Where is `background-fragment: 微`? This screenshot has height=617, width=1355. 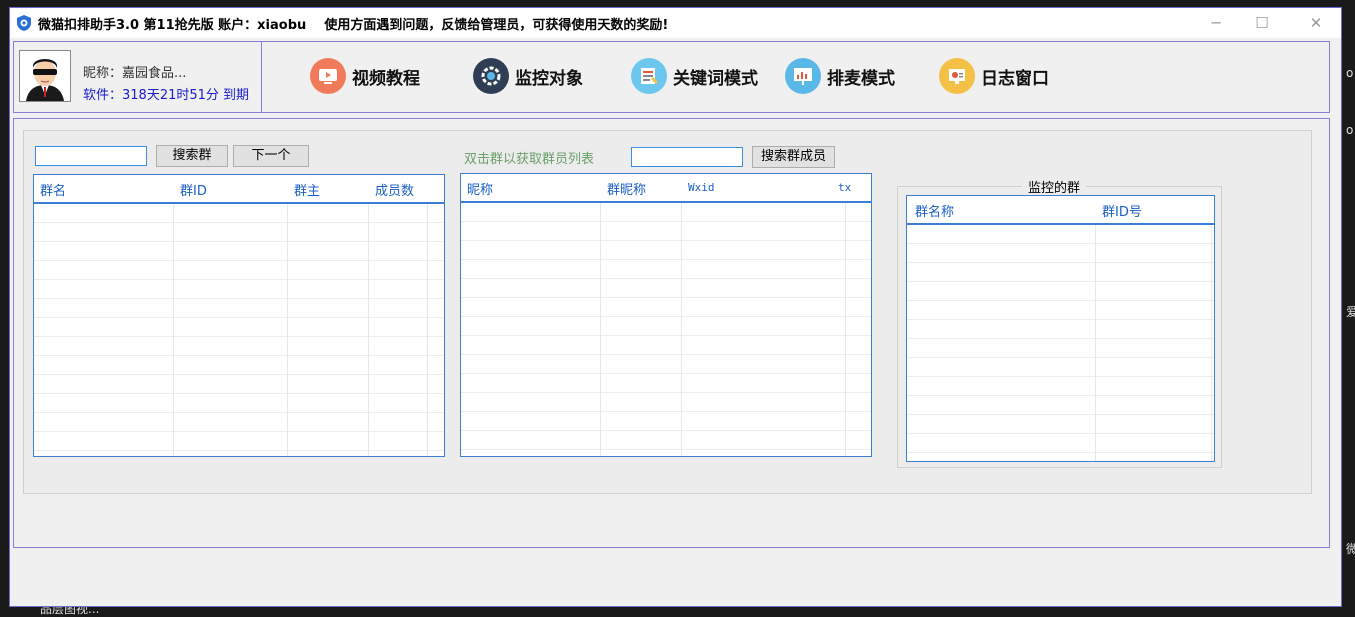
background-fragment: 微 is located at coordinates (1350, 549).